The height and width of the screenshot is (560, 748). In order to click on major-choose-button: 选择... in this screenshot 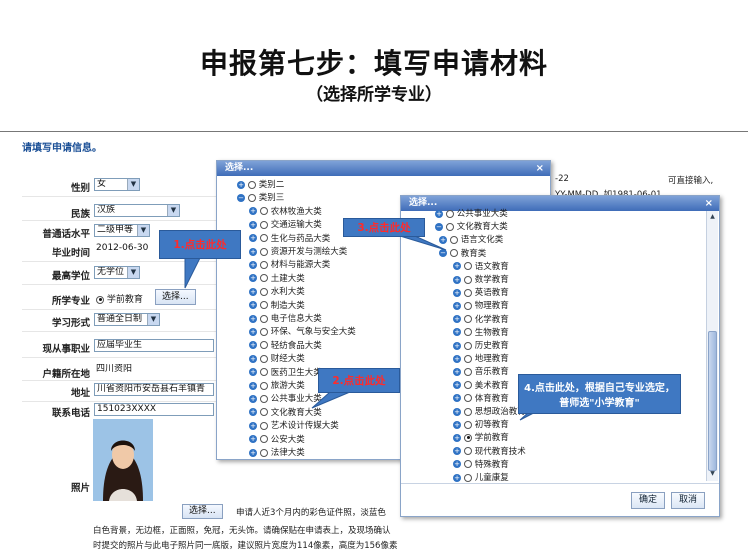, I will do `click(175, 297)`.